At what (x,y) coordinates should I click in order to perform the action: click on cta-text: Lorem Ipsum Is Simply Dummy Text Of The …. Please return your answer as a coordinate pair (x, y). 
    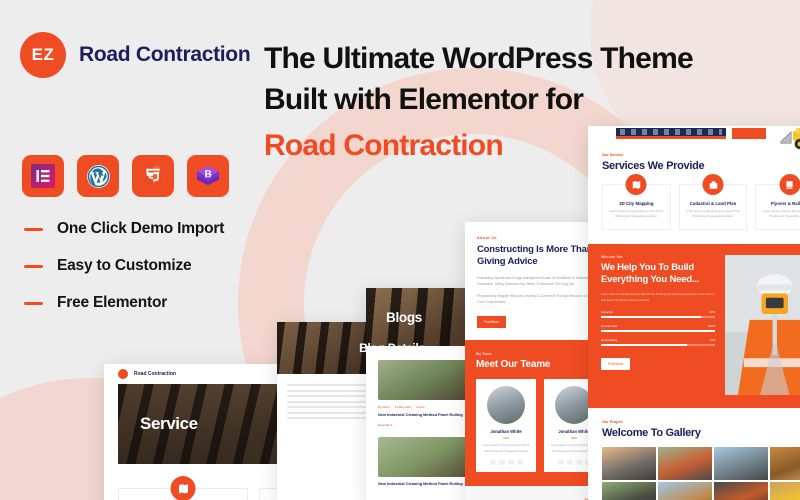
    Looking at the image, I should click on (658, 297).